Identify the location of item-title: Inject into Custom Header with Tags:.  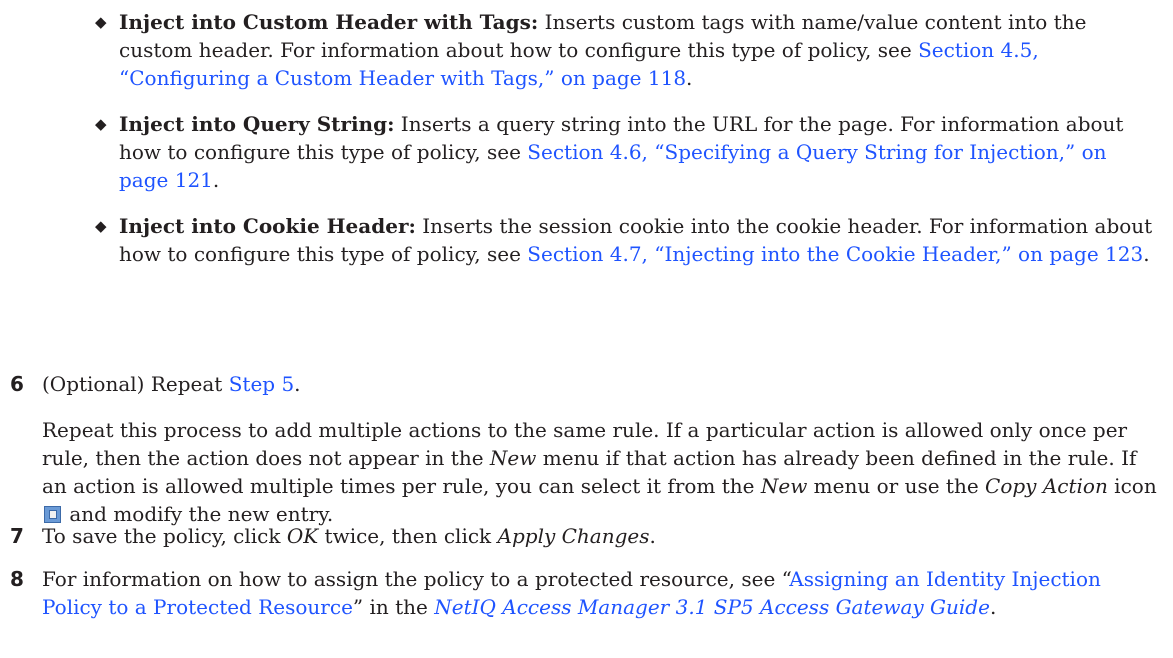
(329, 22).